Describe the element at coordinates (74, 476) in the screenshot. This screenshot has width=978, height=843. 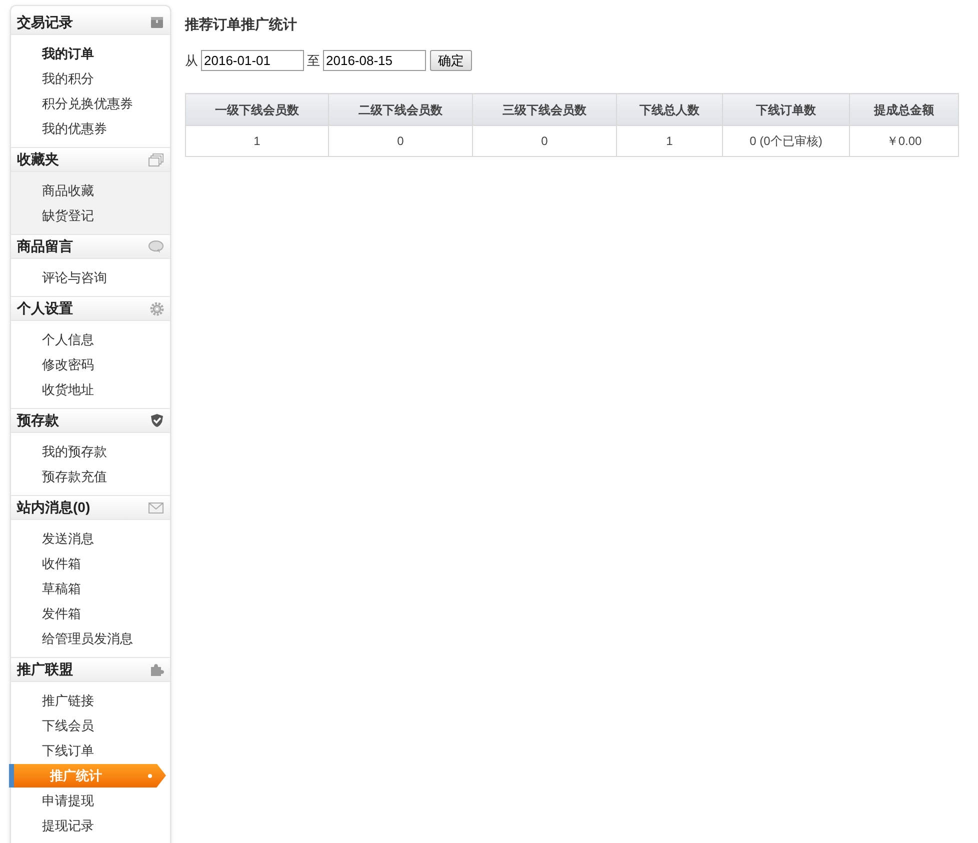
I see `sidebar-link: 预存款充值` at that location.